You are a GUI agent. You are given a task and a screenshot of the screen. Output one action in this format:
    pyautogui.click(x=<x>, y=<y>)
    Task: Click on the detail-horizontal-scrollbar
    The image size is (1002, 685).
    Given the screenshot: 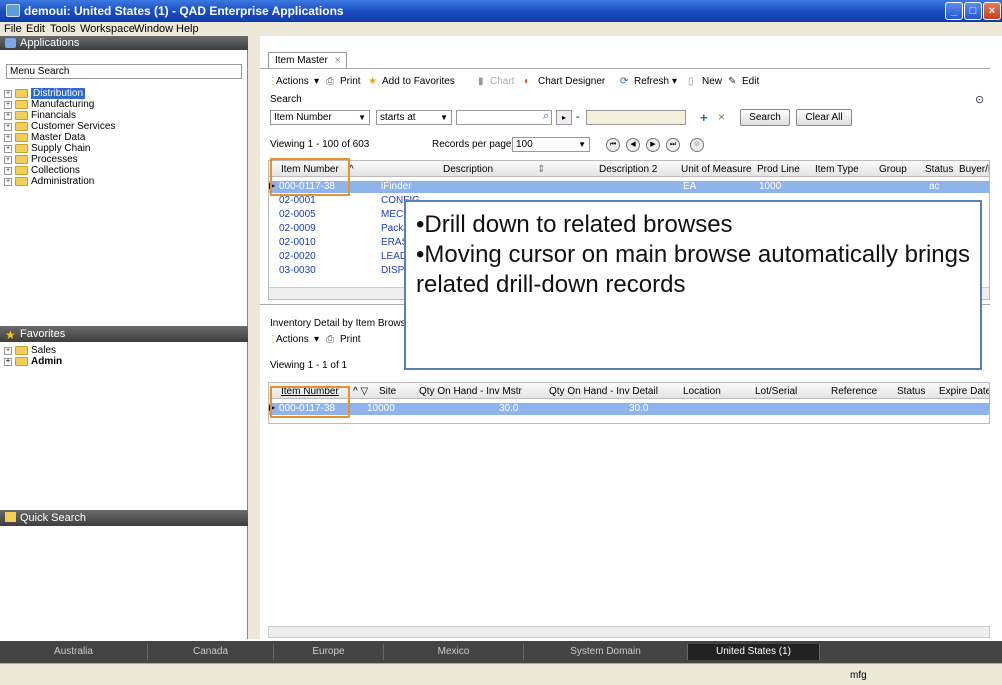 What is the action you would take?
    pyautogui.click(x=629, y=632)
    